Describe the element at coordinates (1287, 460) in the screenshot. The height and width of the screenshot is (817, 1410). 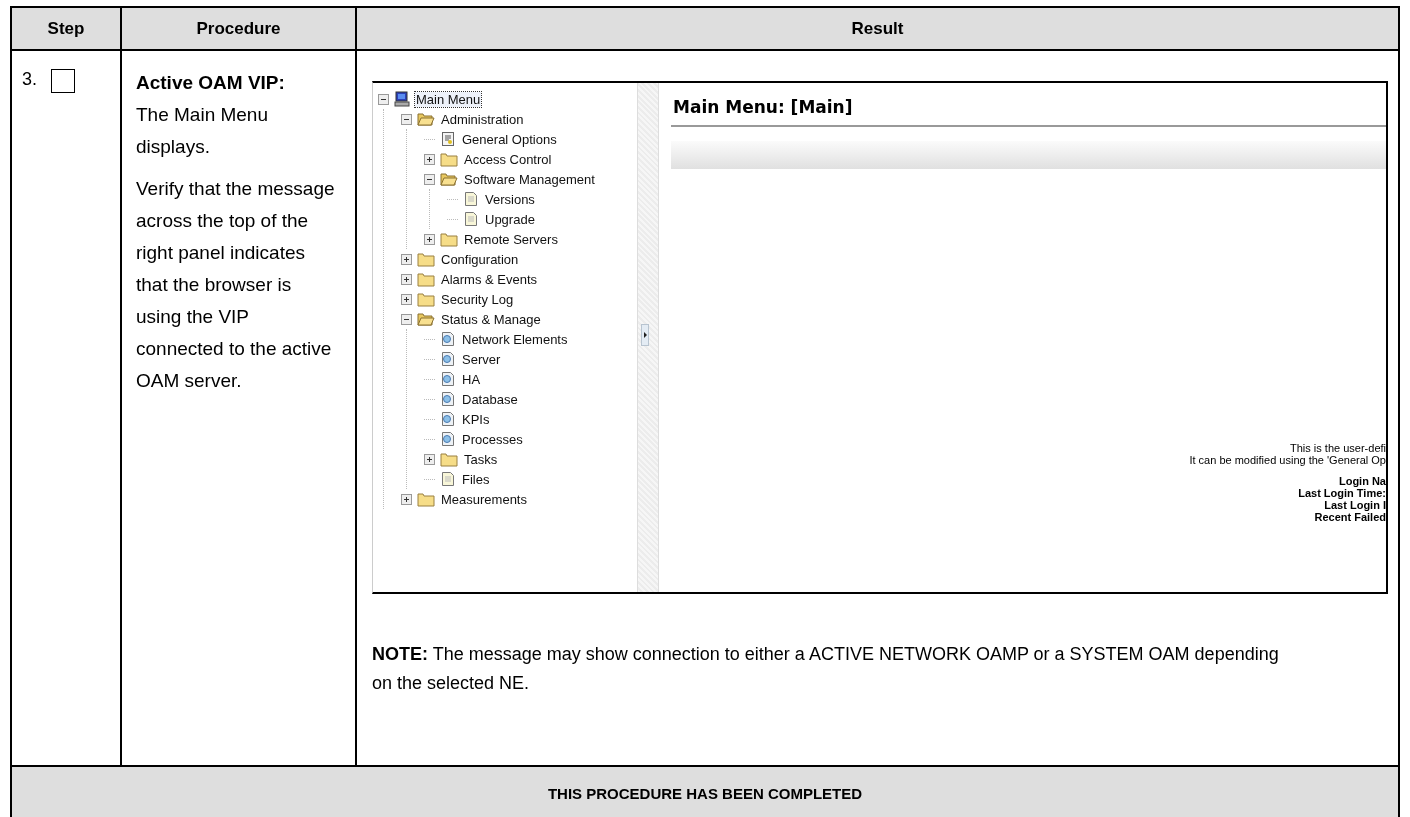
I see `message-line: It can be modified using the 'General Op` at that location.